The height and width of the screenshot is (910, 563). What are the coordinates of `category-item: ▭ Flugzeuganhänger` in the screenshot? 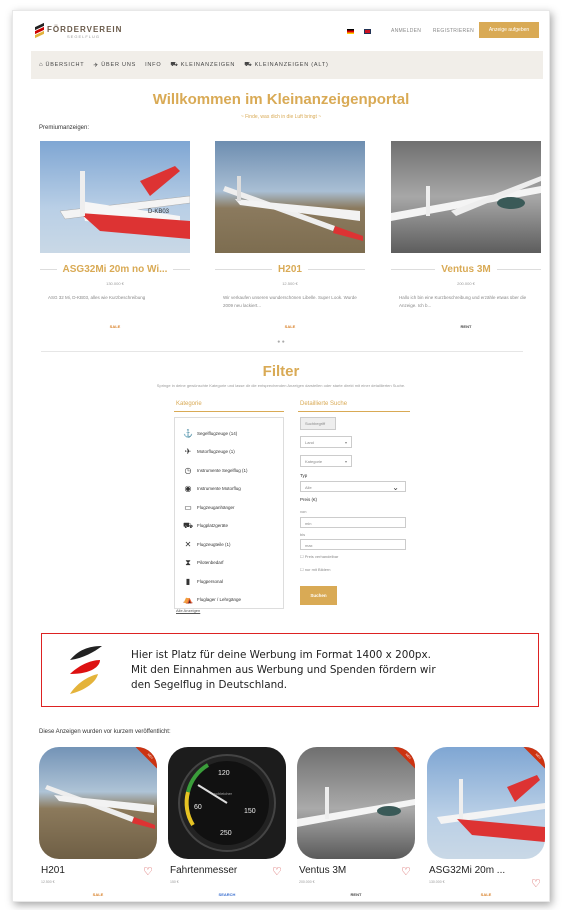 It's located at (229, 507).